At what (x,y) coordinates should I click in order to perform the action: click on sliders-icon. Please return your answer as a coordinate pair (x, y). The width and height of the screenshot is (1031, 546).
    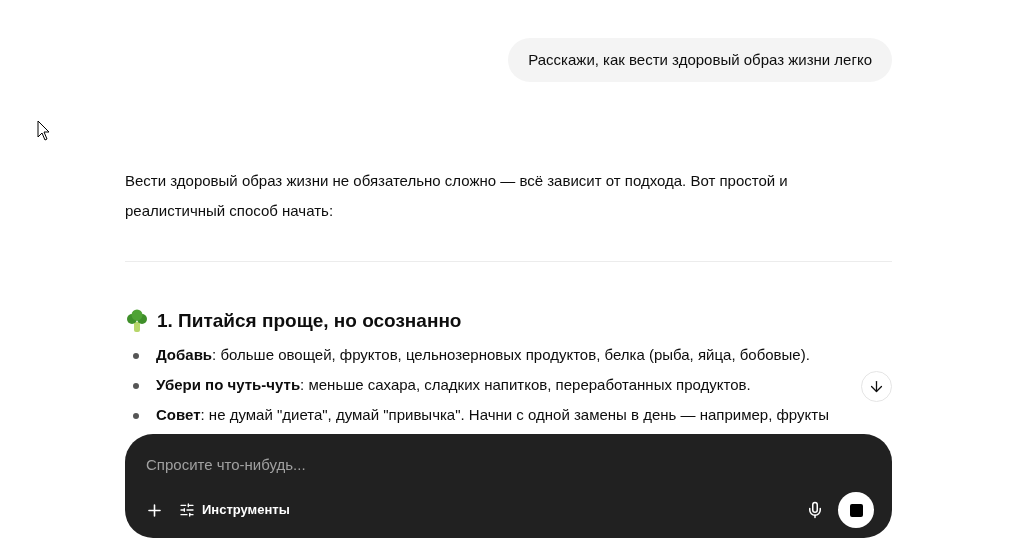
    Looking at the image, I should click on (187, 510).